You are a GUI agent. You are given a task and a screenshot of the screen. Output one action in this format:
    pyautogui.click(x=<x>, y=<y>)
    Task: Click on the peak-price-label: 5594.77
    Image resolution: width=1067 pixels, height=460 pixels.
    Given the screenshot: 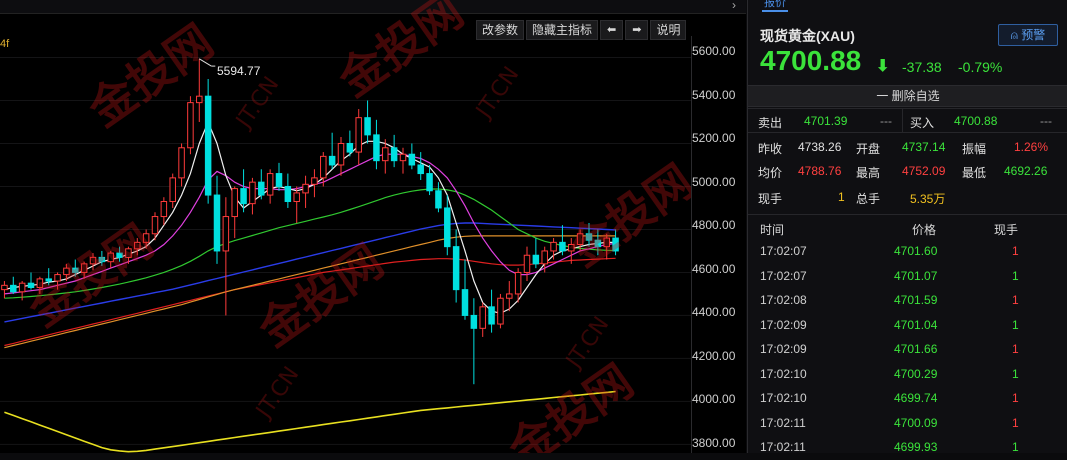 What is the action you would take?
    pyautogui.click(x=239, y=71)
    